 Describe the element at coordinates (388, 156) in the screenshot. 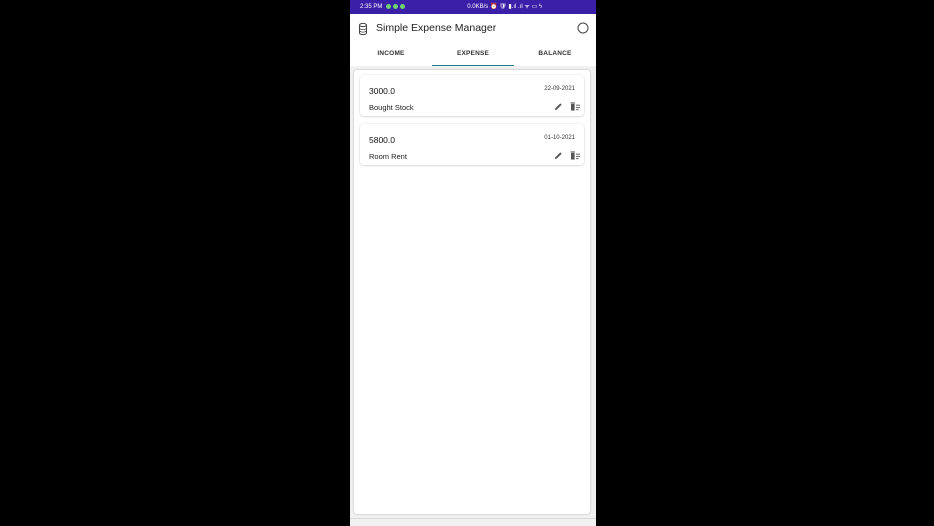

I see `expense-description: Room Rent` at that location.